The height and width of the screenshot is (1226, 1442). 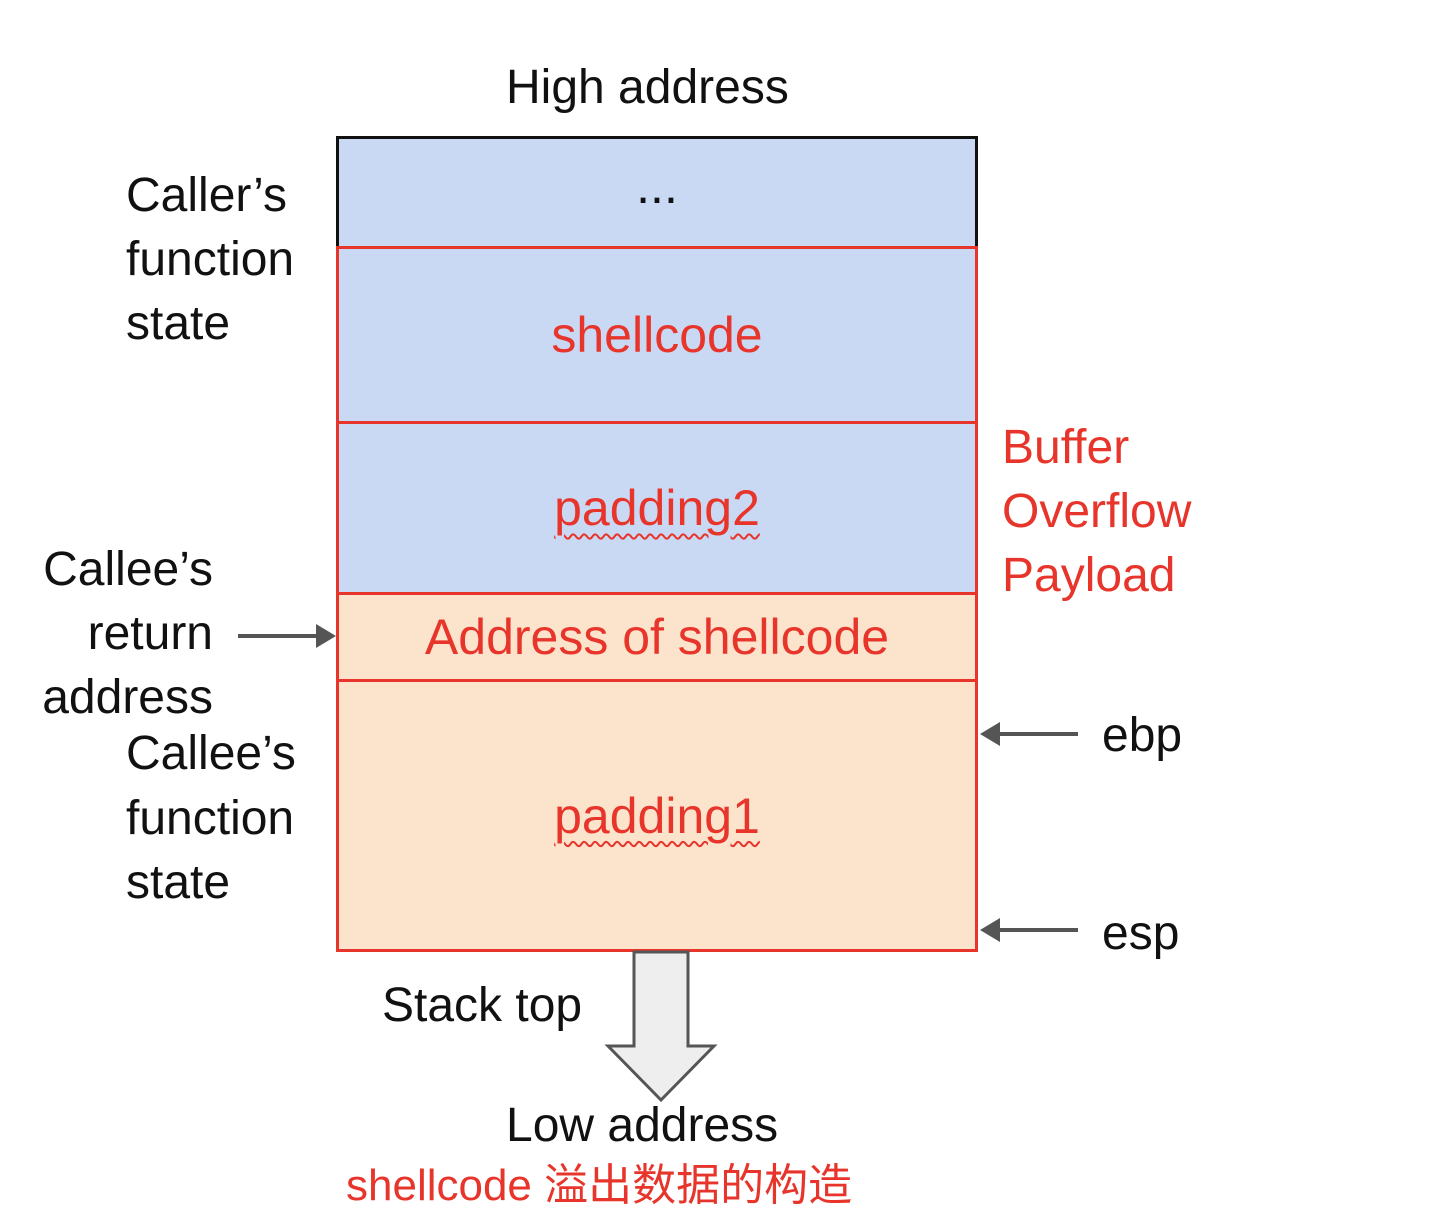 I want to click on ebp-arrow, so click(x=1029, y=734).